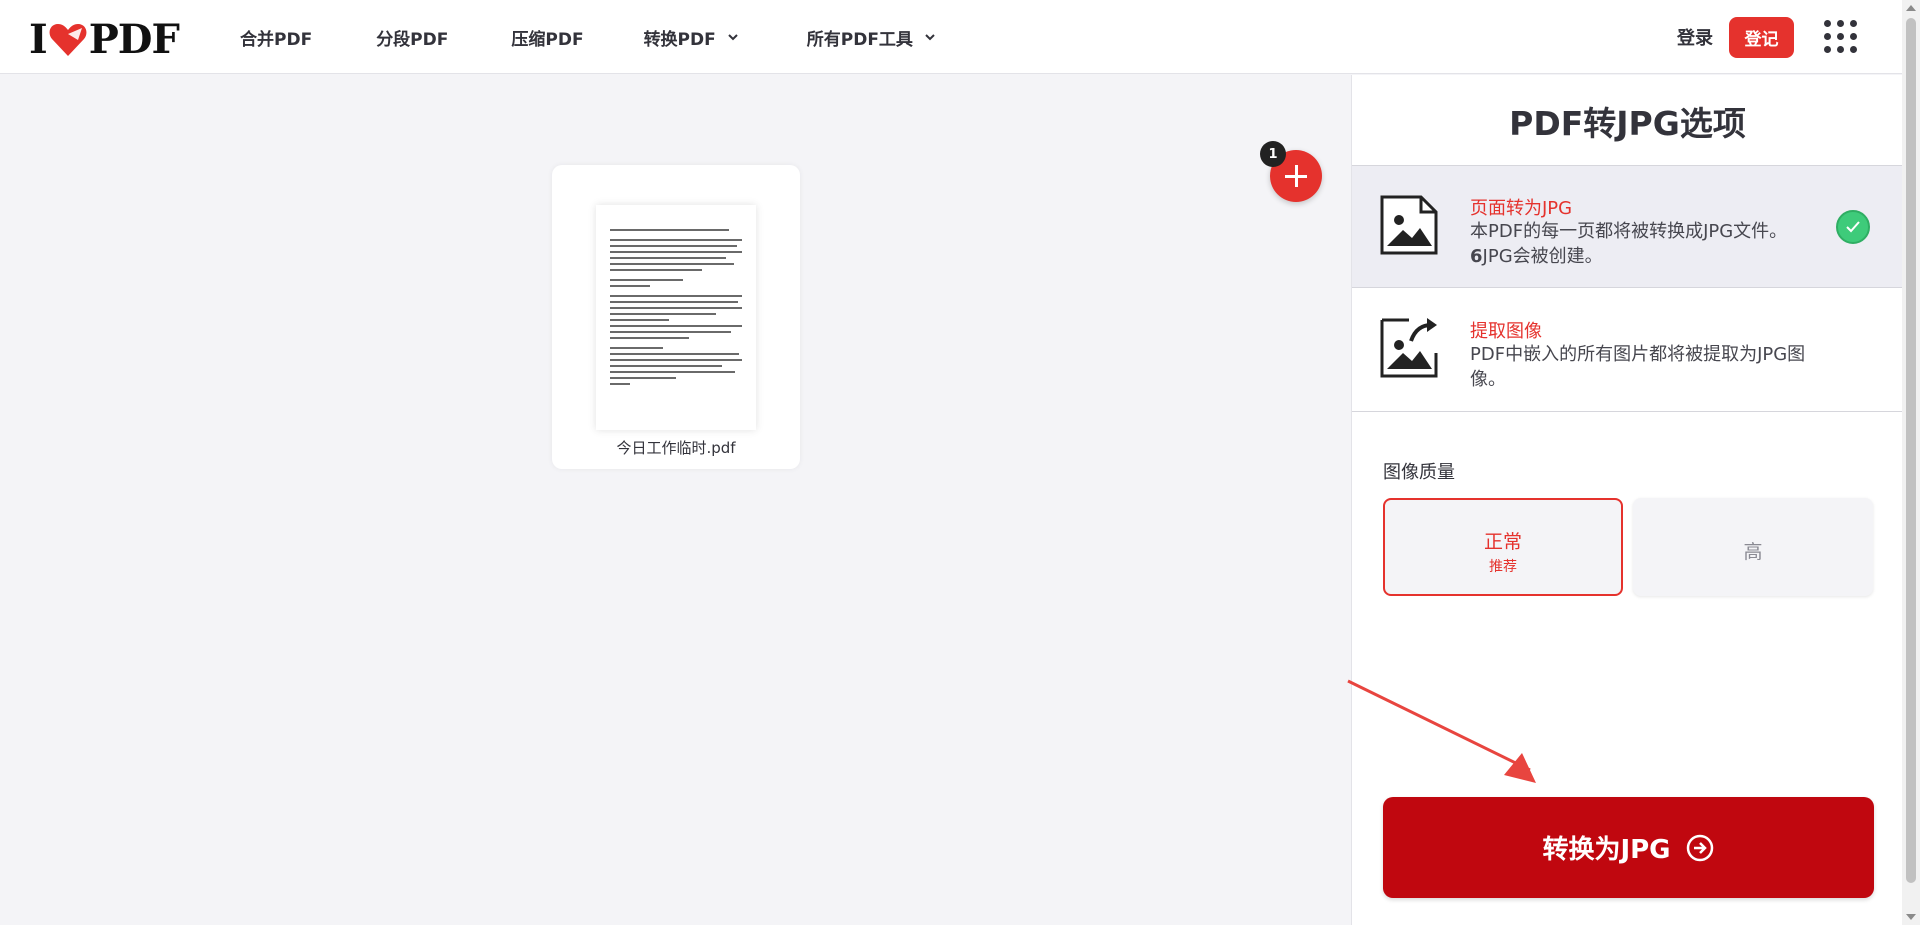 The height and width of the screenshot is (925, 1920). I want to click on selected-check-icon, so click(1853, 227).